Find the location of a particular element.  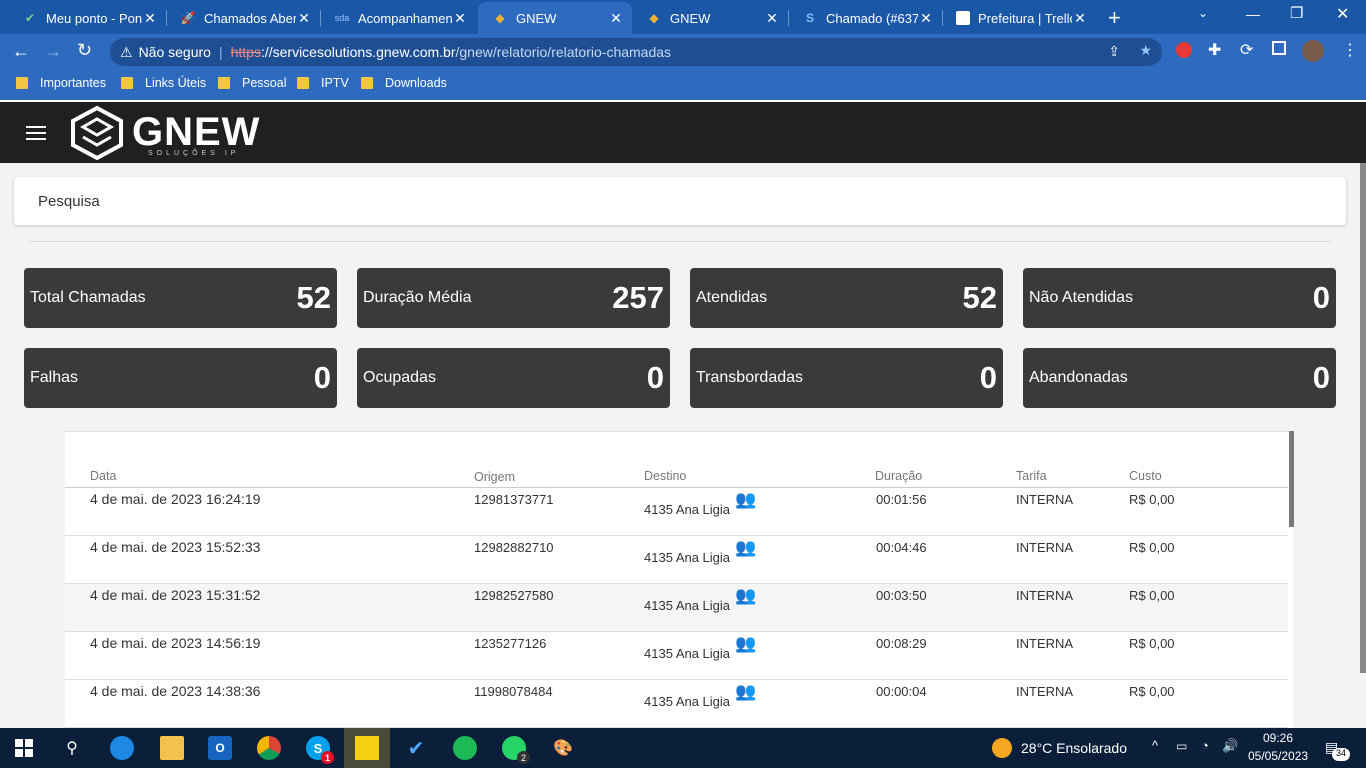

stat-card-total-chamadas: Total Chamadas 52 is located at coordinates (180, 298).